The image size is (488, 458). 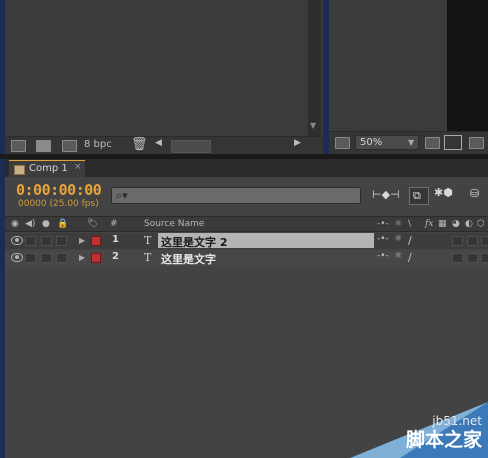 What do you see at coordinates (58, 204) in the screenshot?
I see `frame-rate-display: 00000 (25.00 fps)` at bounding box center [58, 204].